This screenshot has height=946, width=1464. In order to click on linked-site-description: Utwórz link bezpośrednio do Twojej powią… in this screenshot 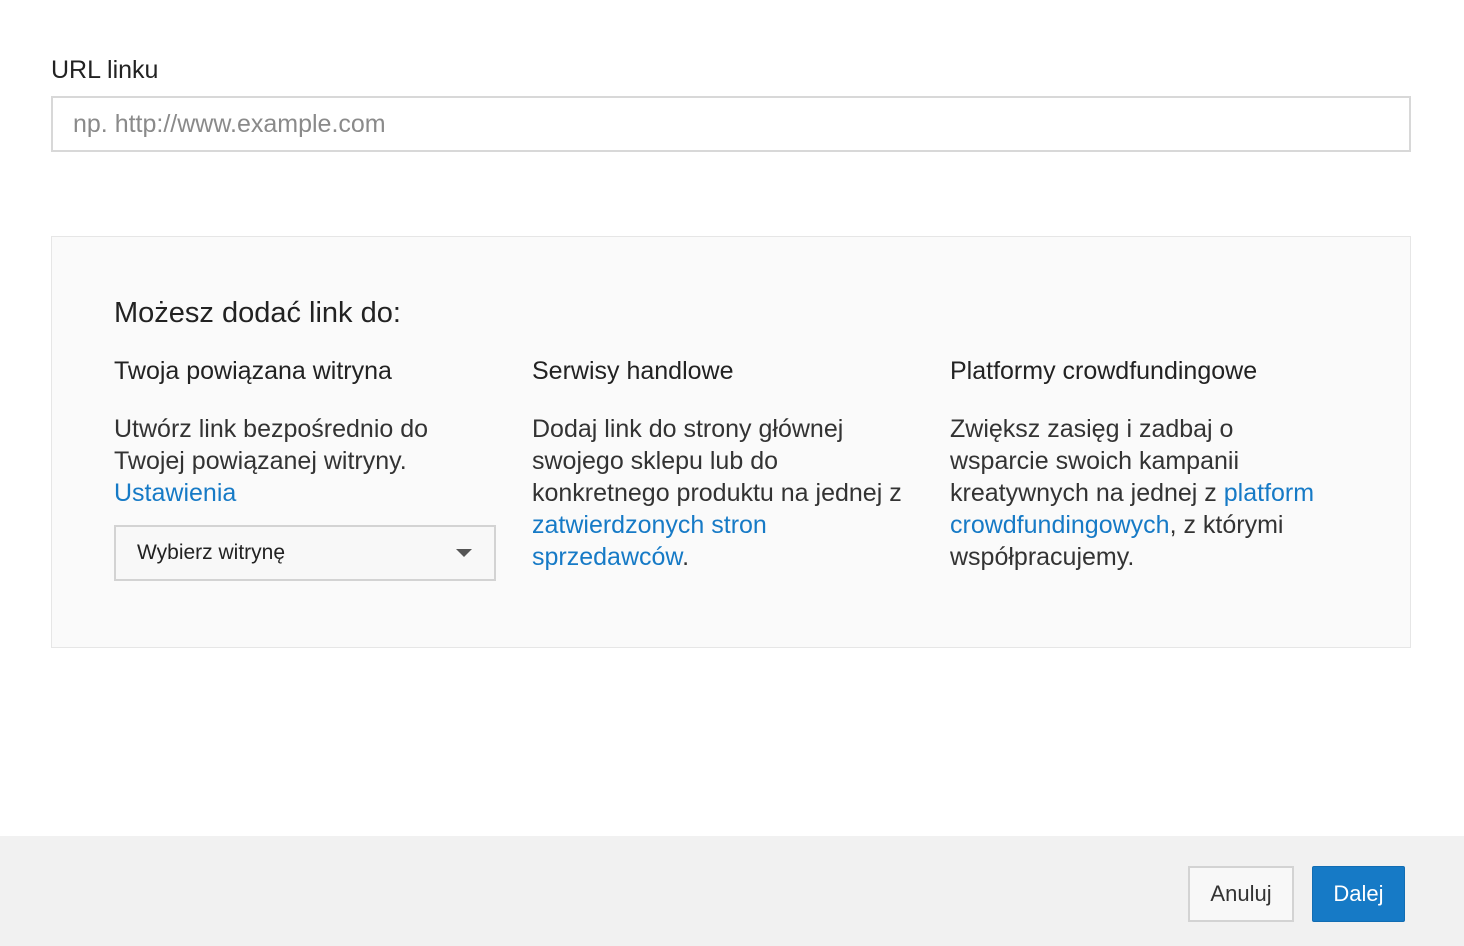, I will do `click(306, 461)`.